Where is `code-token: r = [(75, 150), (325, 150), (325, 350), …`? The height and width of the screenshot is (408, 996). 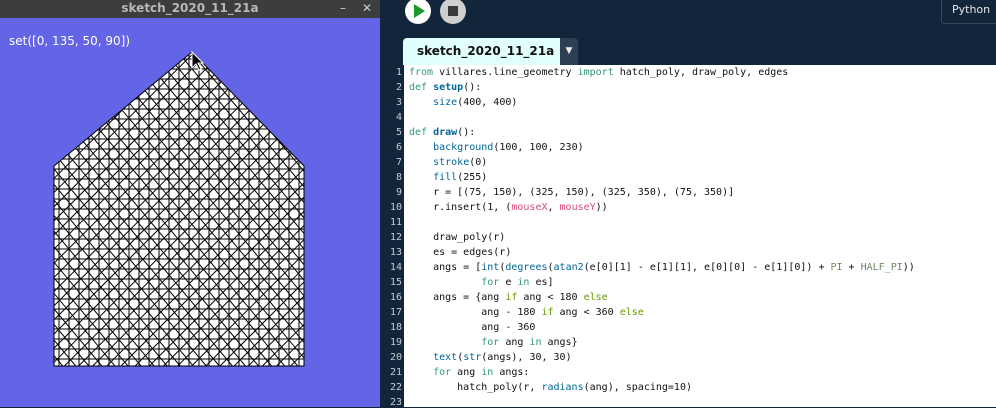 code-token: r = [(75, 150), (325, 150), (325, 350), … is located at coordinates (572, 192).